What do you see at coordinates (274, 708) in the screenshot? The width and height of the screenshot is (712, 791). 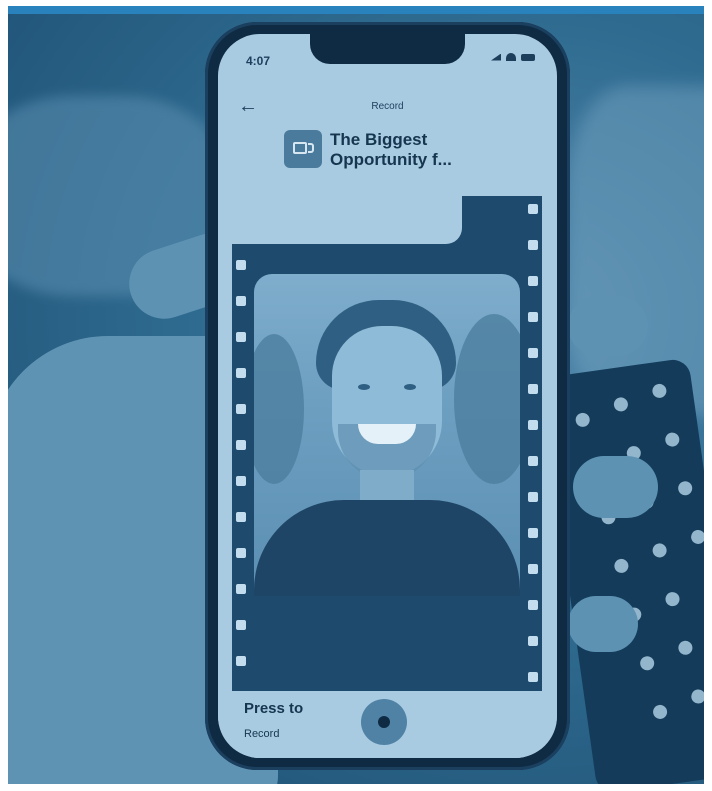 I see `press-label: Press to` at bounding box center [274, 708].